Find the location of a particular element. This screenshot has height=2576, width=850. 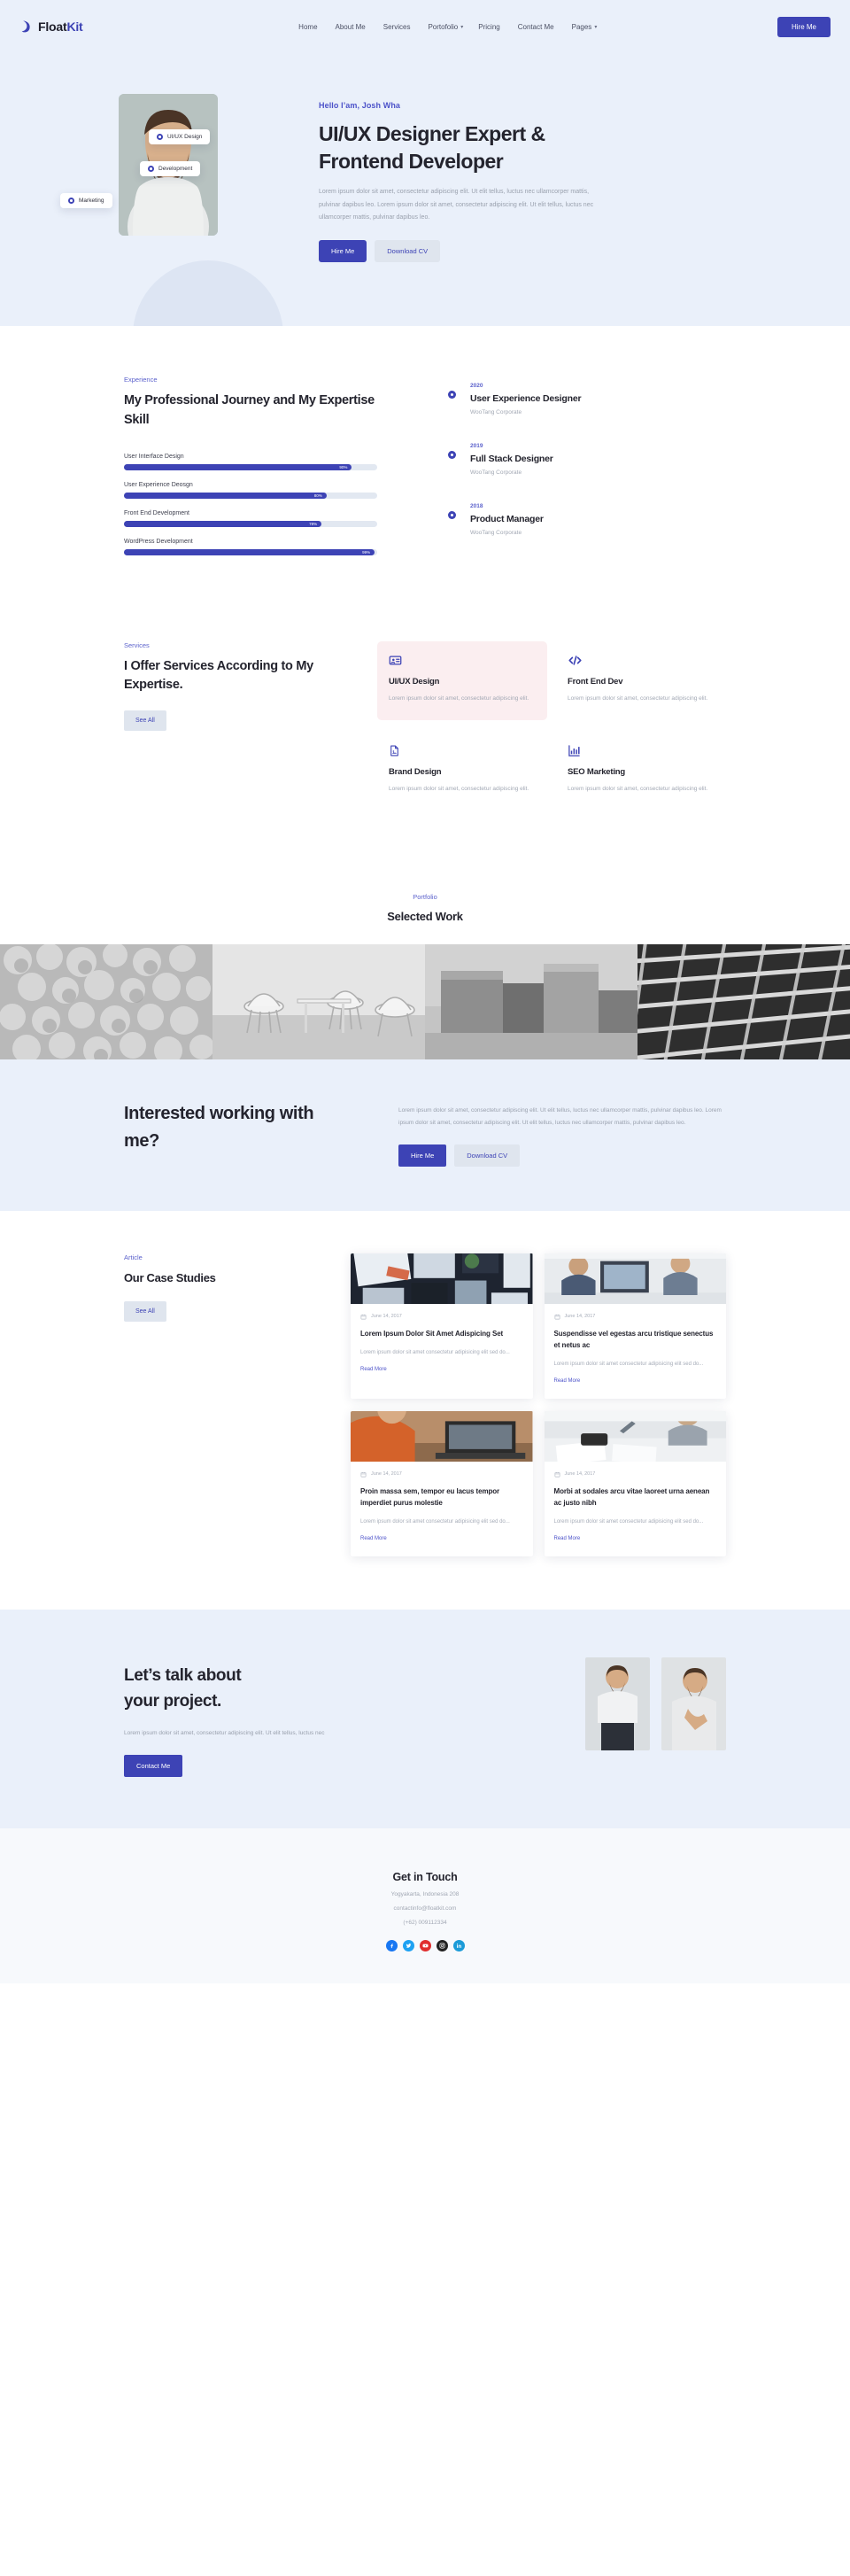

nav-hire-me-button: Hire Me is located at coordinates (804, 26).